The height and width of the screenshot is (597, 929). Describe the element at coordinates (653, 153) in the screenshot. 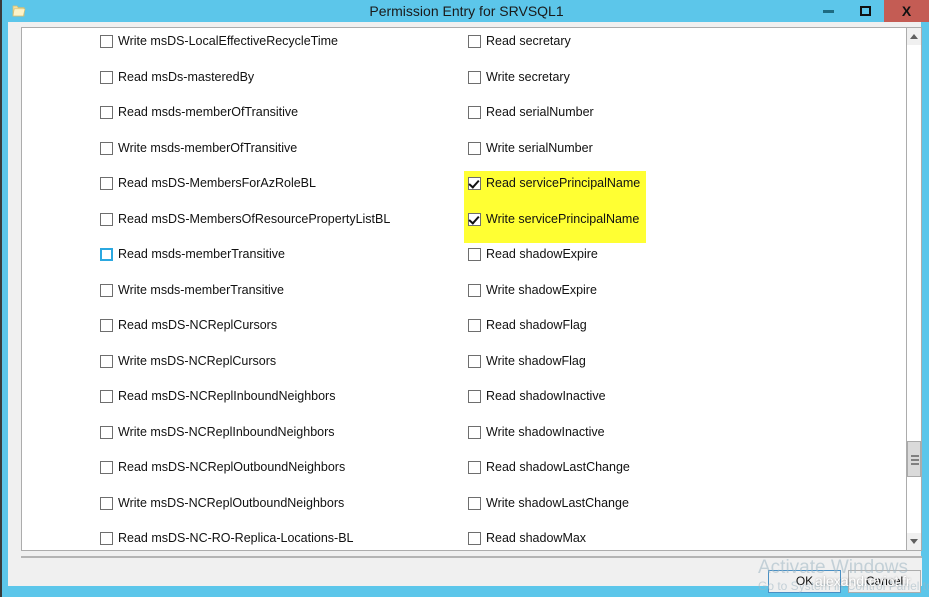

I see `permission-row: Write serialNumber` at that location.